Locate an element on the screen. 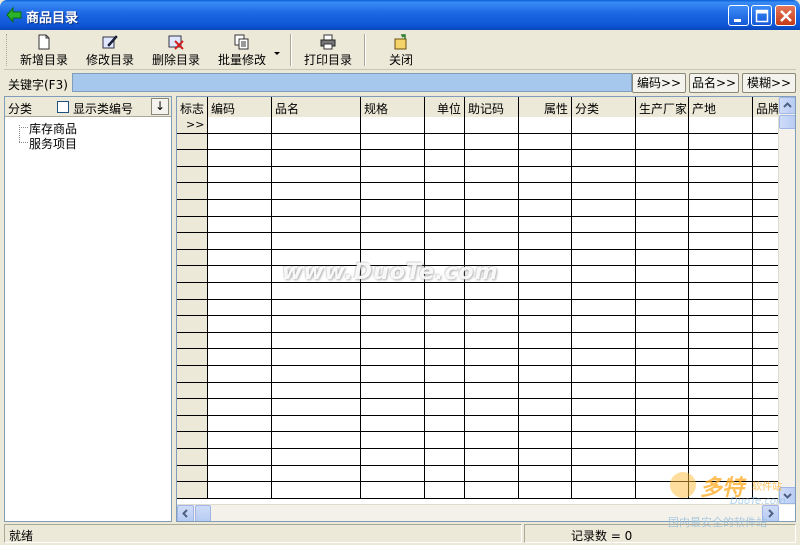 Image resolution: width=800 pixels, height=545 pixels. column-header-code: 编码 is located at coordinates (240, 107).